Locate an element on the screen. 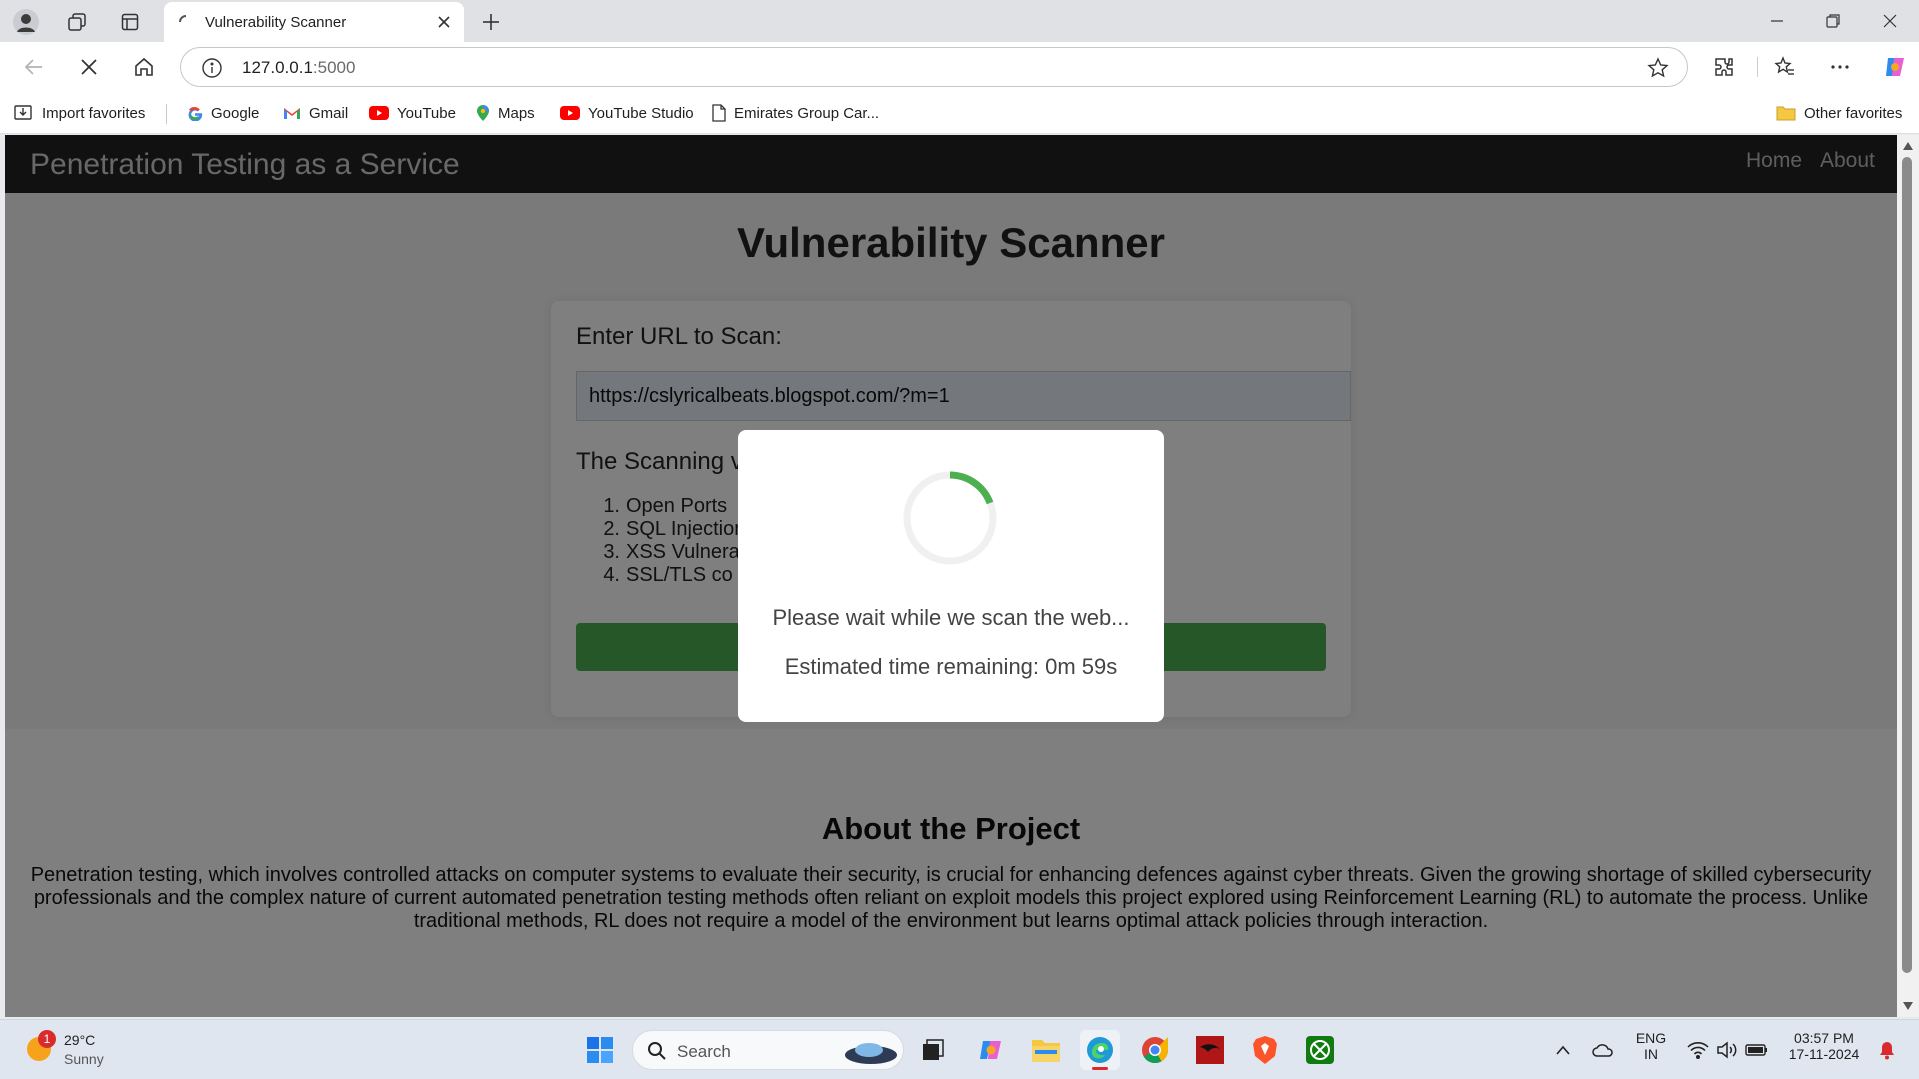 This screenshot has height=1079, width=1919. more-options-icon is located at coordinates (1840, 67).